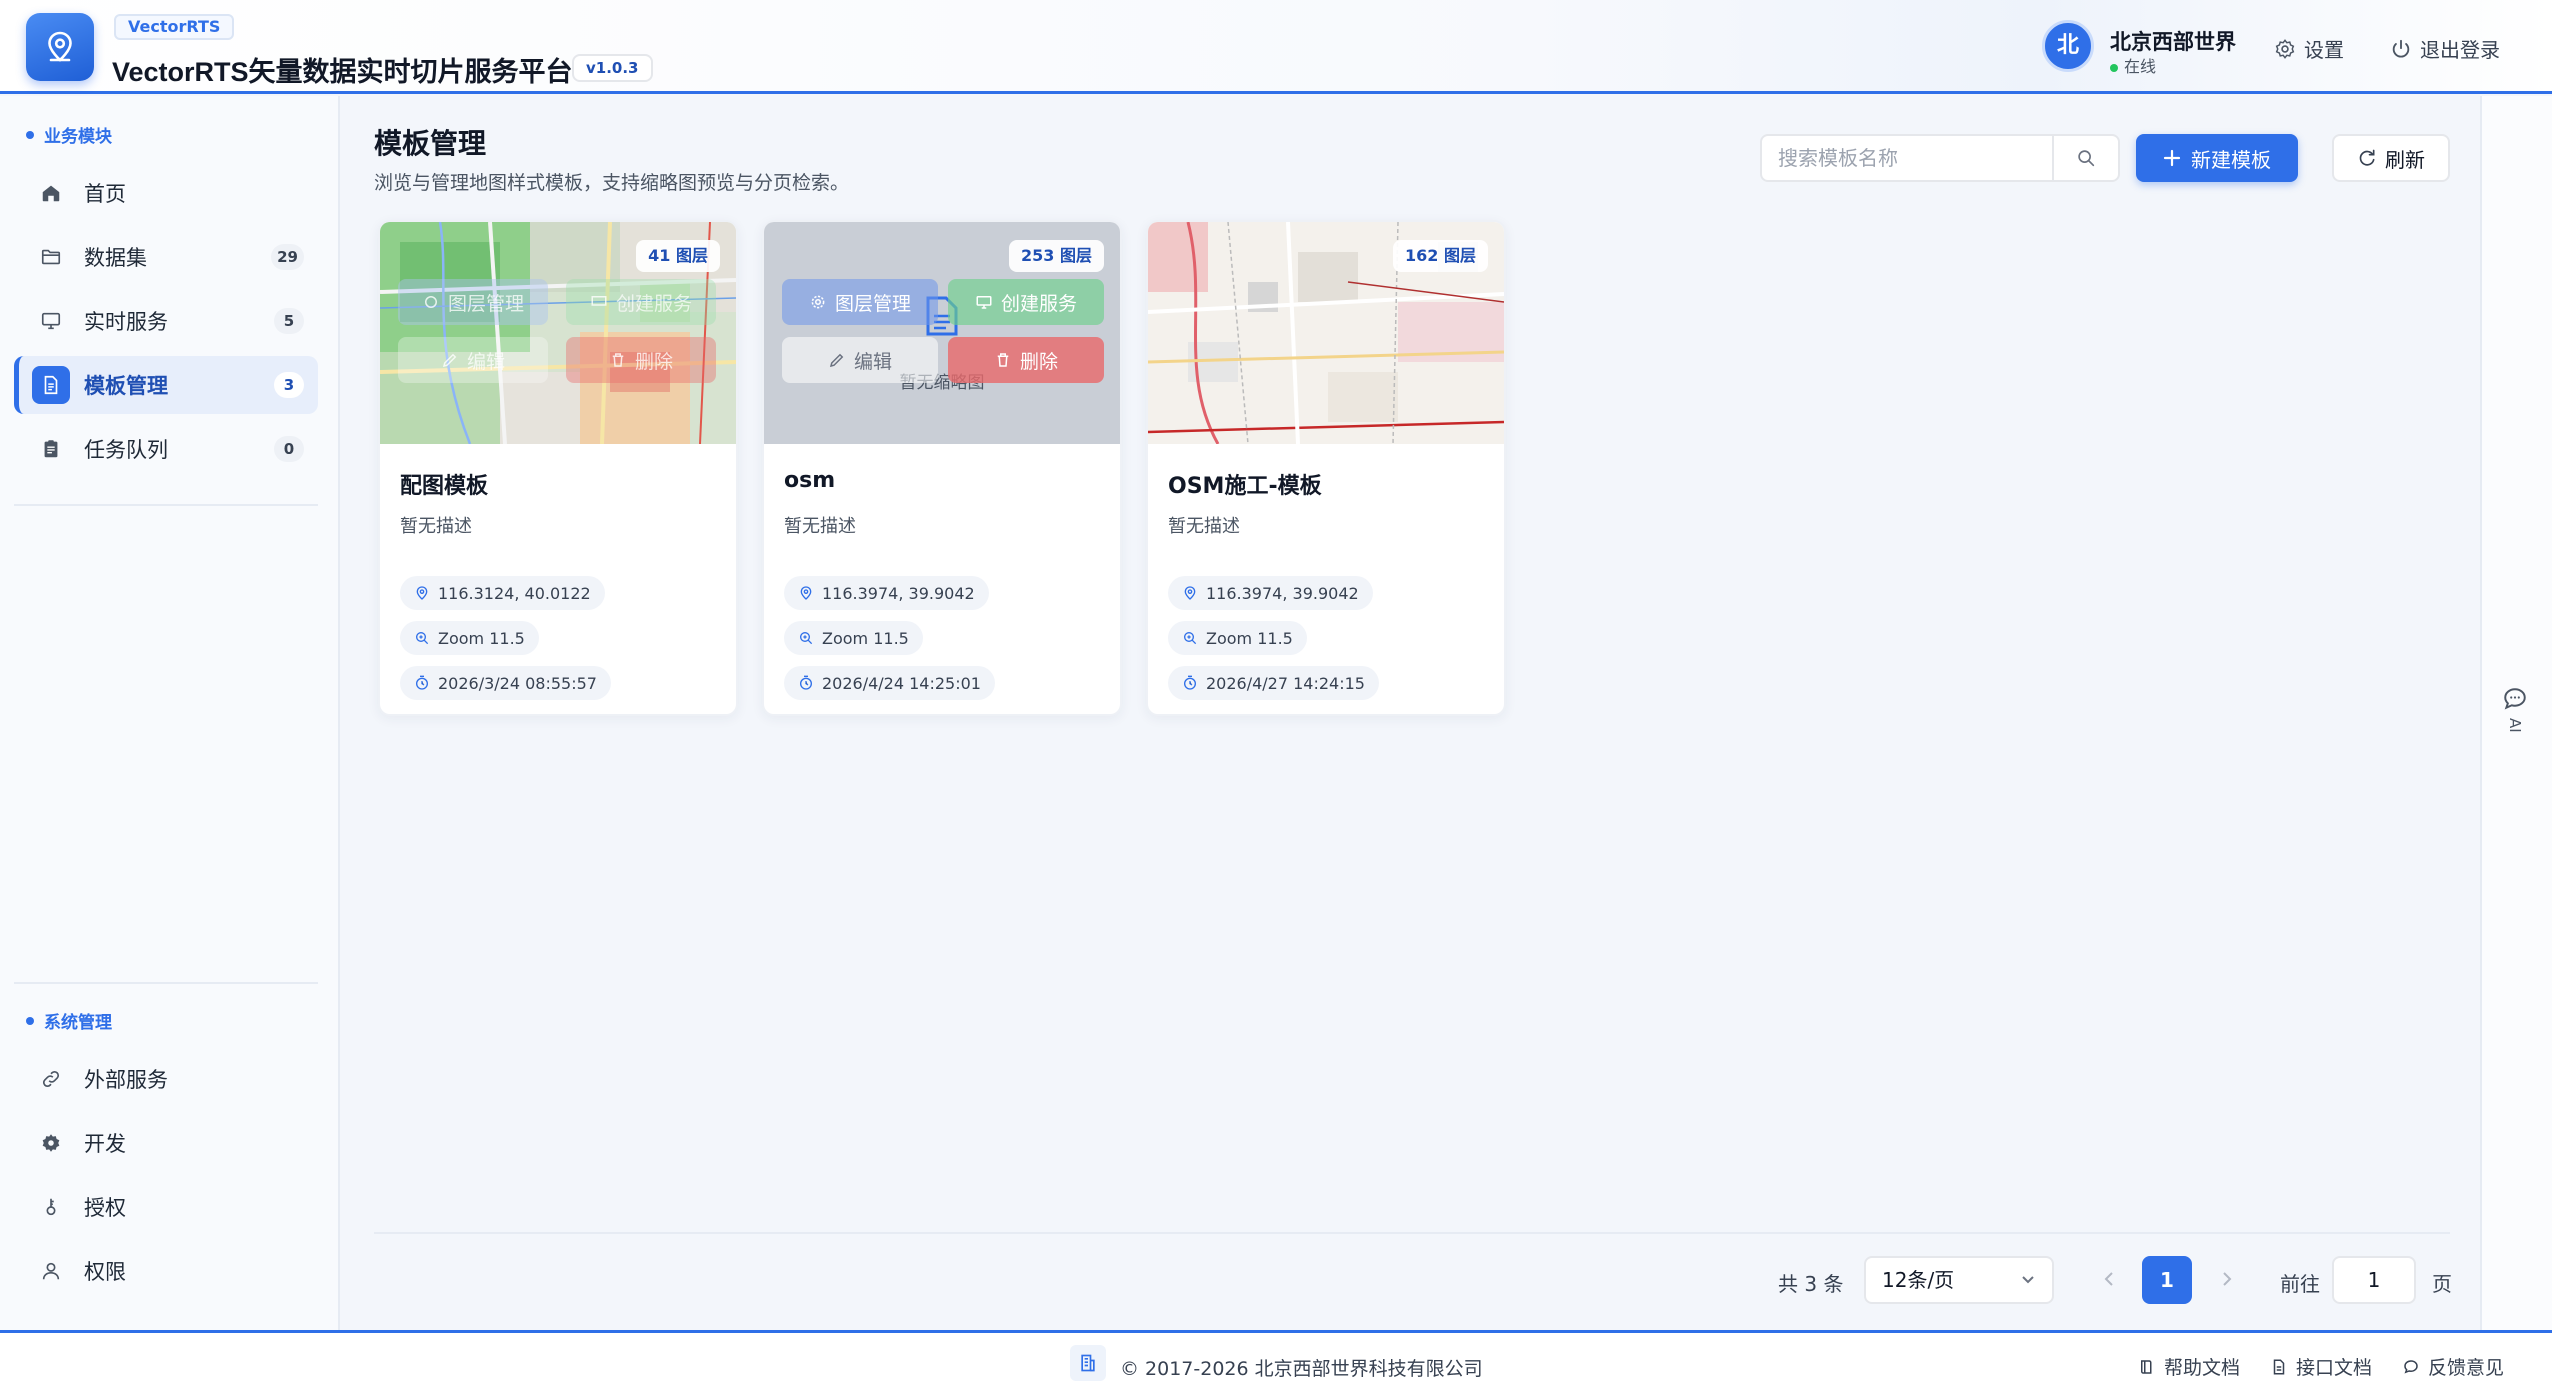 This screenshot has width=2552, height=1395. I want to click on sidebar-item-license: 授权, so click(166, 1207).